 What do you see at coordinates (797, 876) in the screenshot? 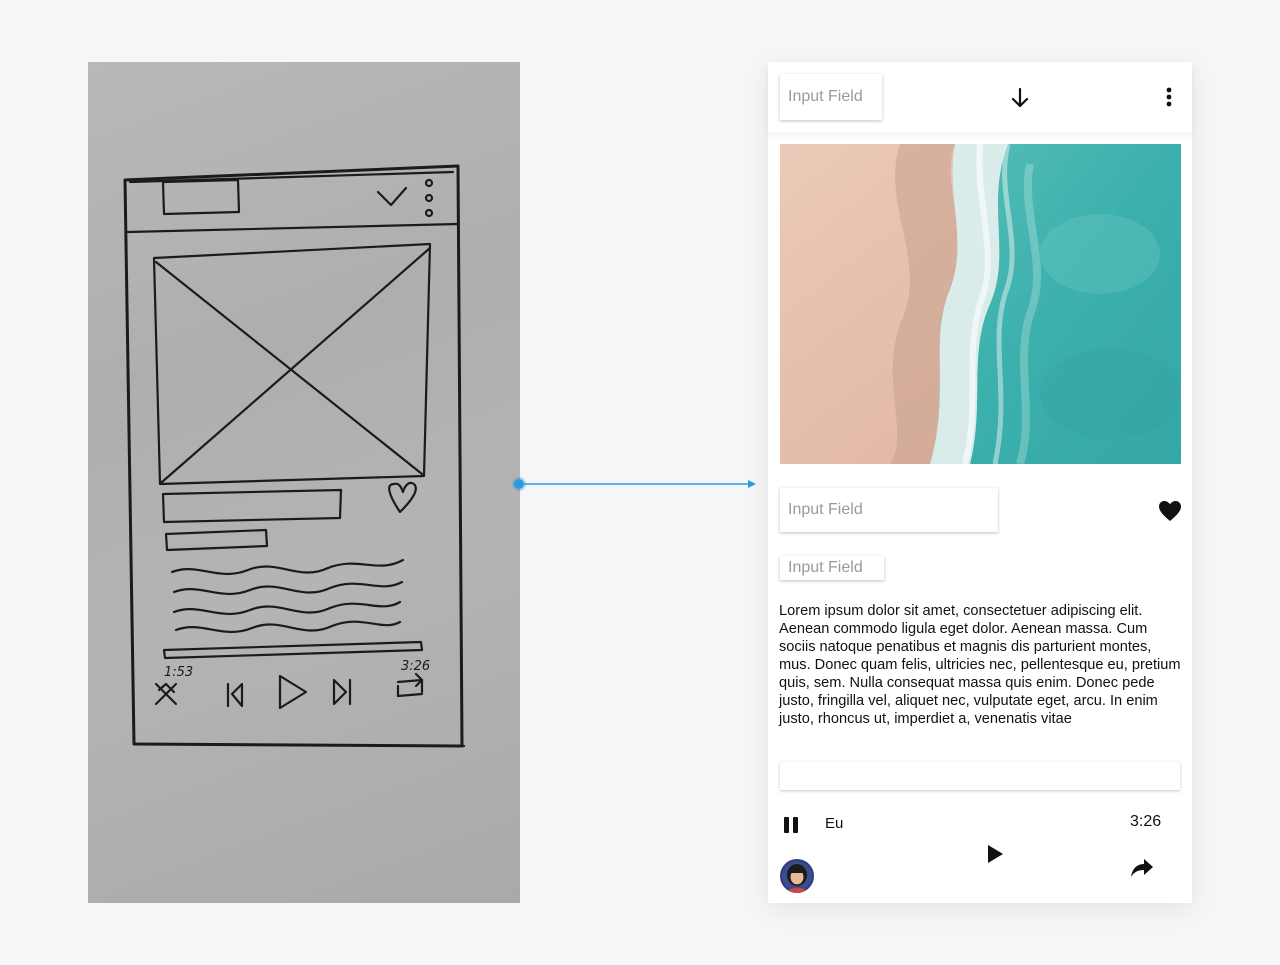
I see `avatar` at bounding box center [797, 876].